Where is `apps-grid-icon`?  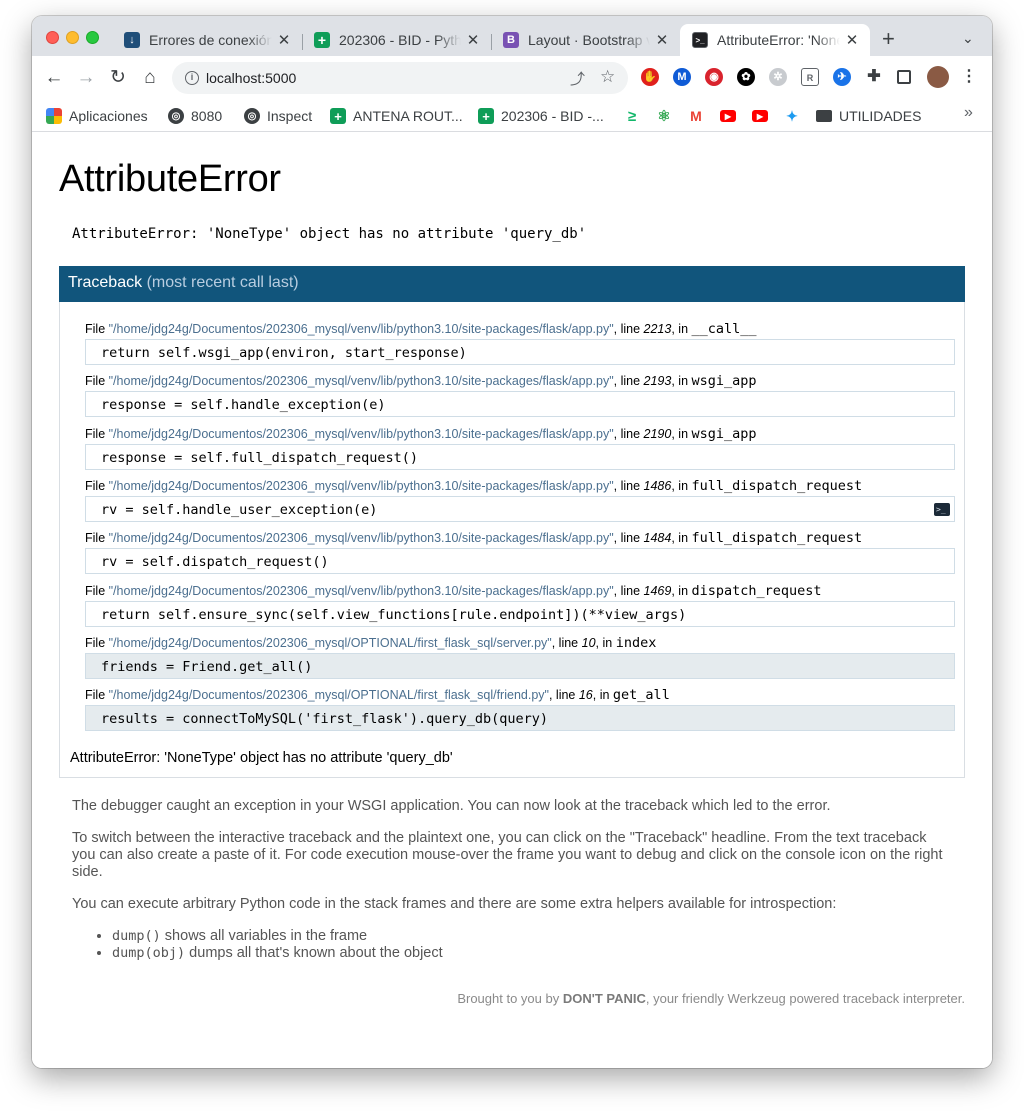 apps-grid-icon is located at coordinates (54, 116).